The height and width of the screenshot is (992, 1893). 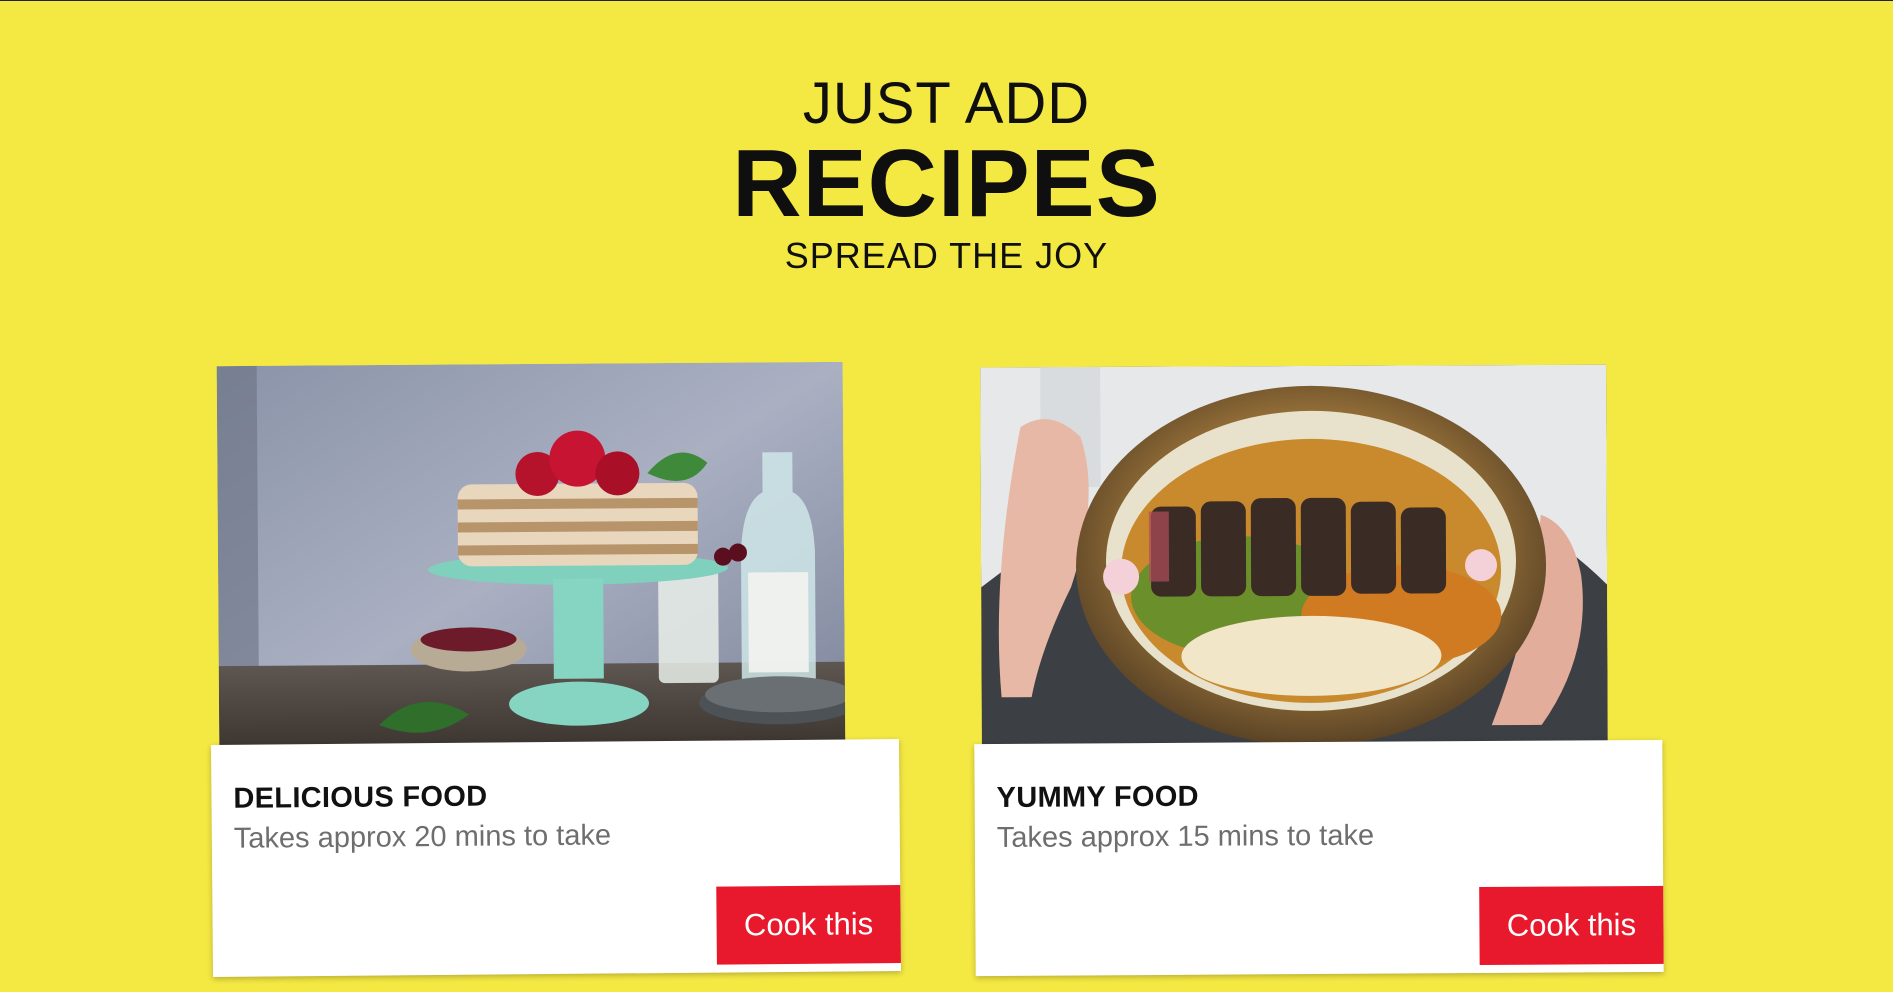 I want to click on cake-photo, so click(x=531, y=557).